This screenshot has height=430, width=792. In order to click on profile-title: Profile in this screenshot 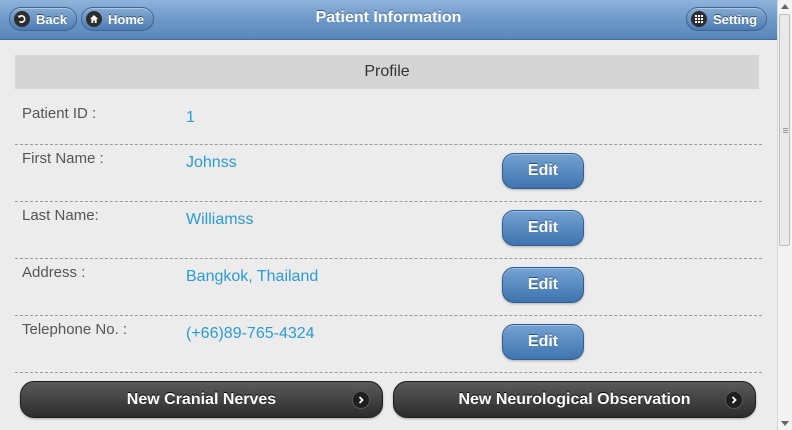, I will do `click(387, 71)`.